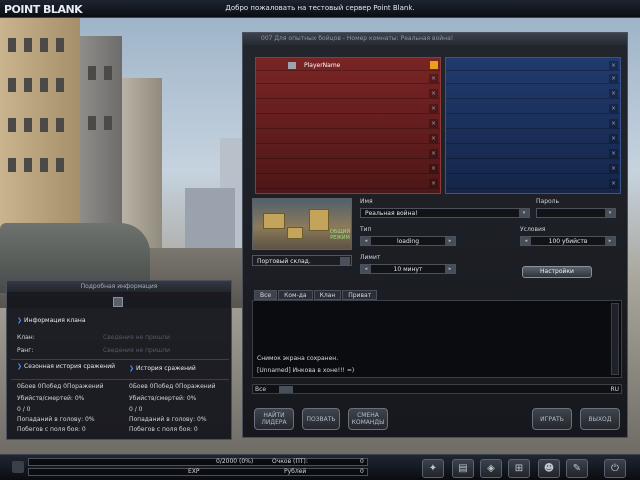  What do you see at coordinates (549, 468) in the screenshot?
I see `profile-icon: ☻` at bounding box center [549, 468].